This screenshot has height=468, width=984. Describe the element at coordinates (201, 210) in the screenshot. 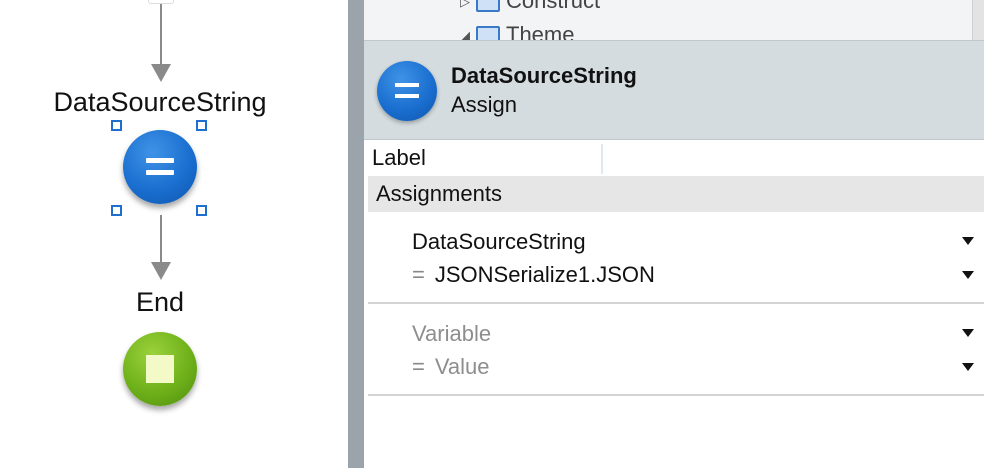

I see `selection-handle-bottom-right` at that location.